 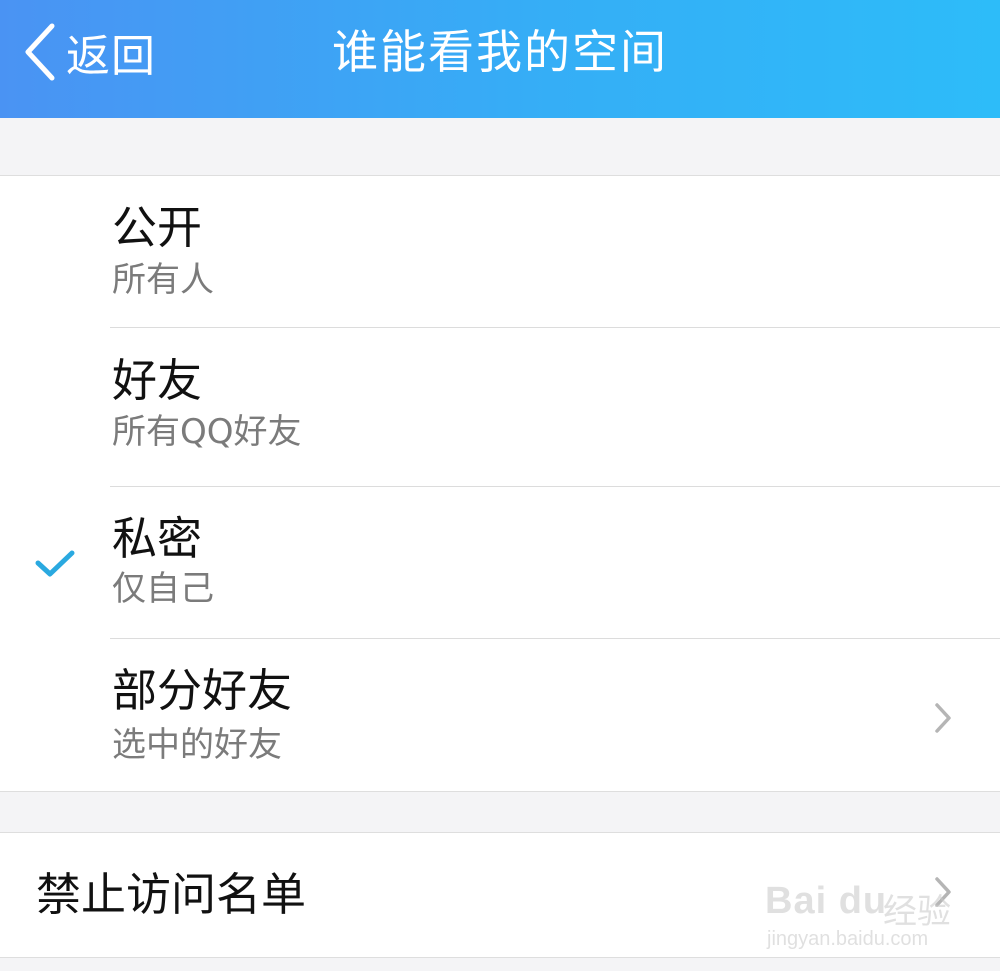 I want to click on option-subtitle: 仅自己, so click(x=163, y=589).